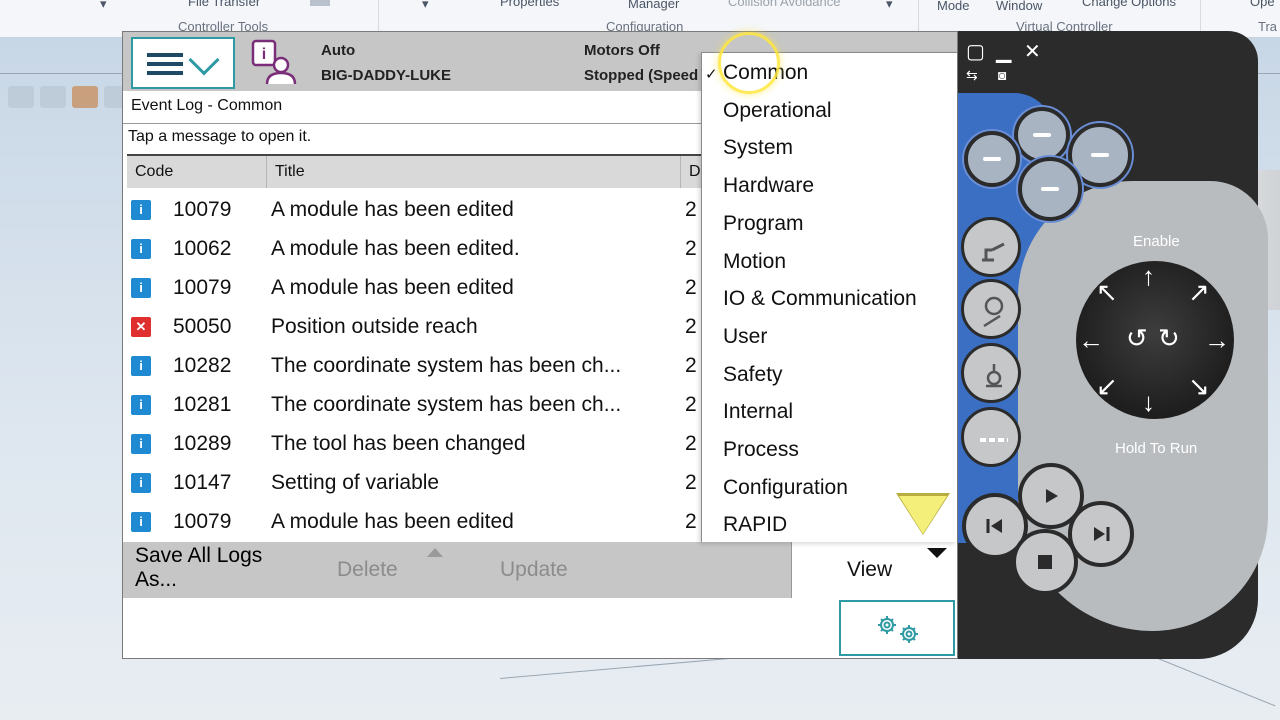 This screenshot has width=1280, height=720. Describe the element at coordinates (202, 287) in the screenshot. I see `row-code: 10079` at that location.